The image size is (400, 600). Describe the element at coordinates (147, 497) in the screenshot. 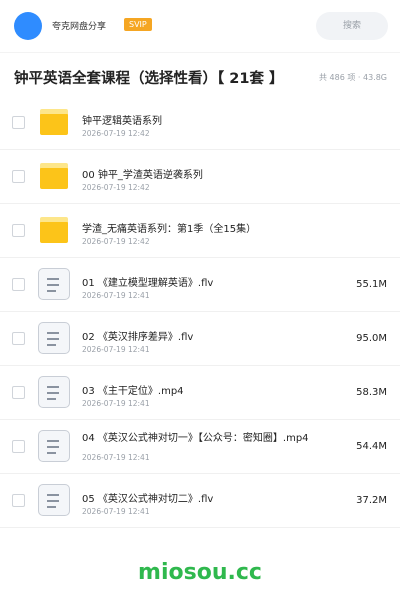

I see `file-name: 05 《英汉公式神对切二》.flv` at that location.